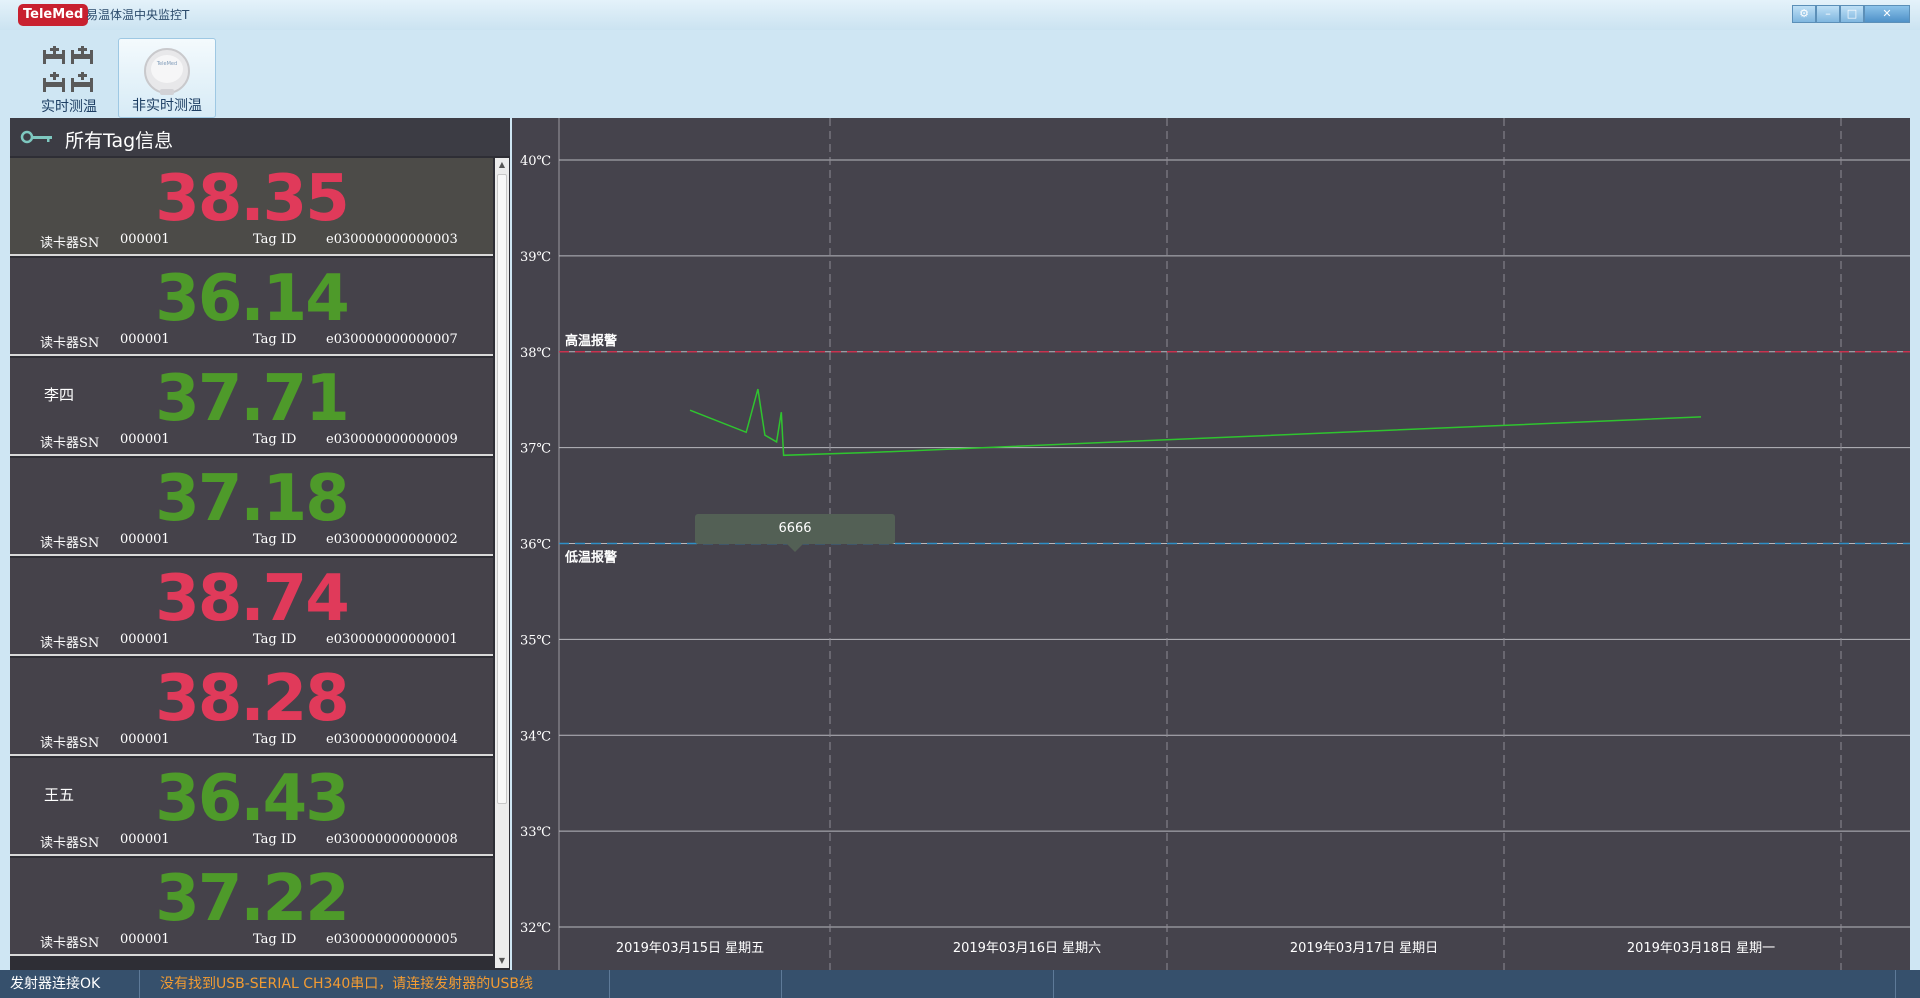  Describe the element at coordinates (502, 165) in the screenshot. I see `scroll-up-arrow-icon: ▲` at that location.